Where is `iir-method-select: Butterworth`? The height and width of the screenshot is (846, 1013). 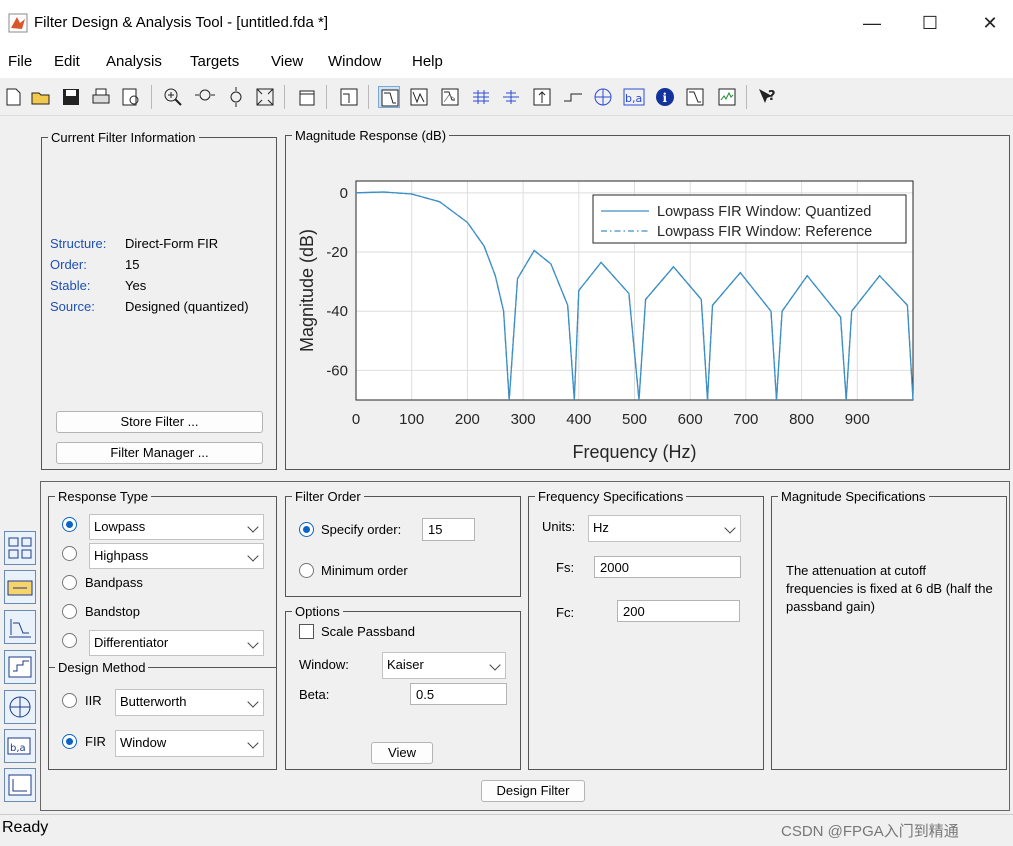
iir-method-select: Butterworth is located at coordinates (189, 702).